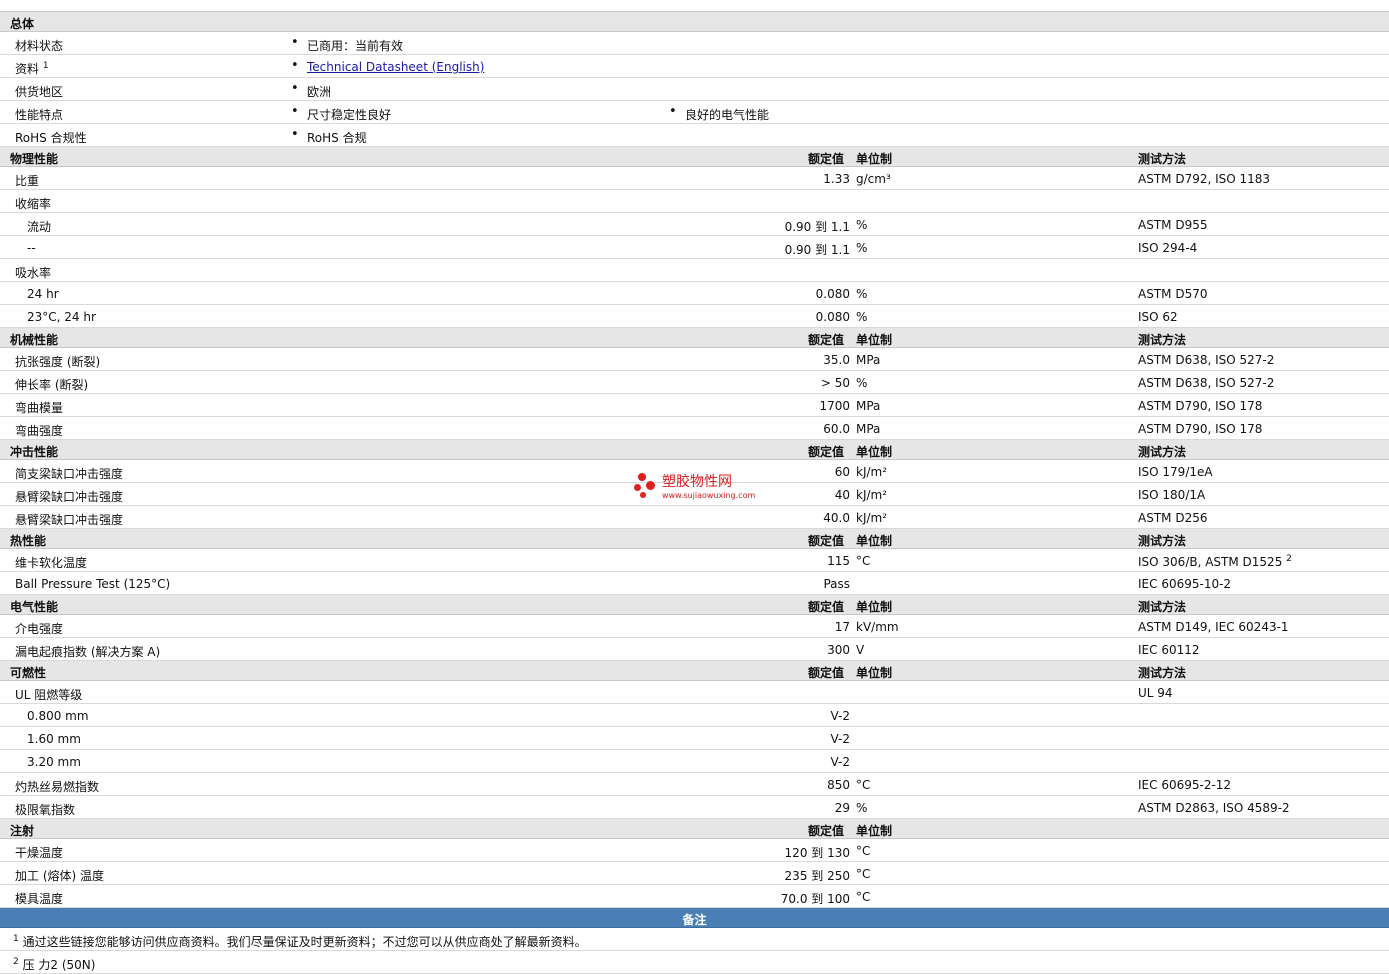  I want to click on test-method-text: ASTM D570, so click(1173, 294).